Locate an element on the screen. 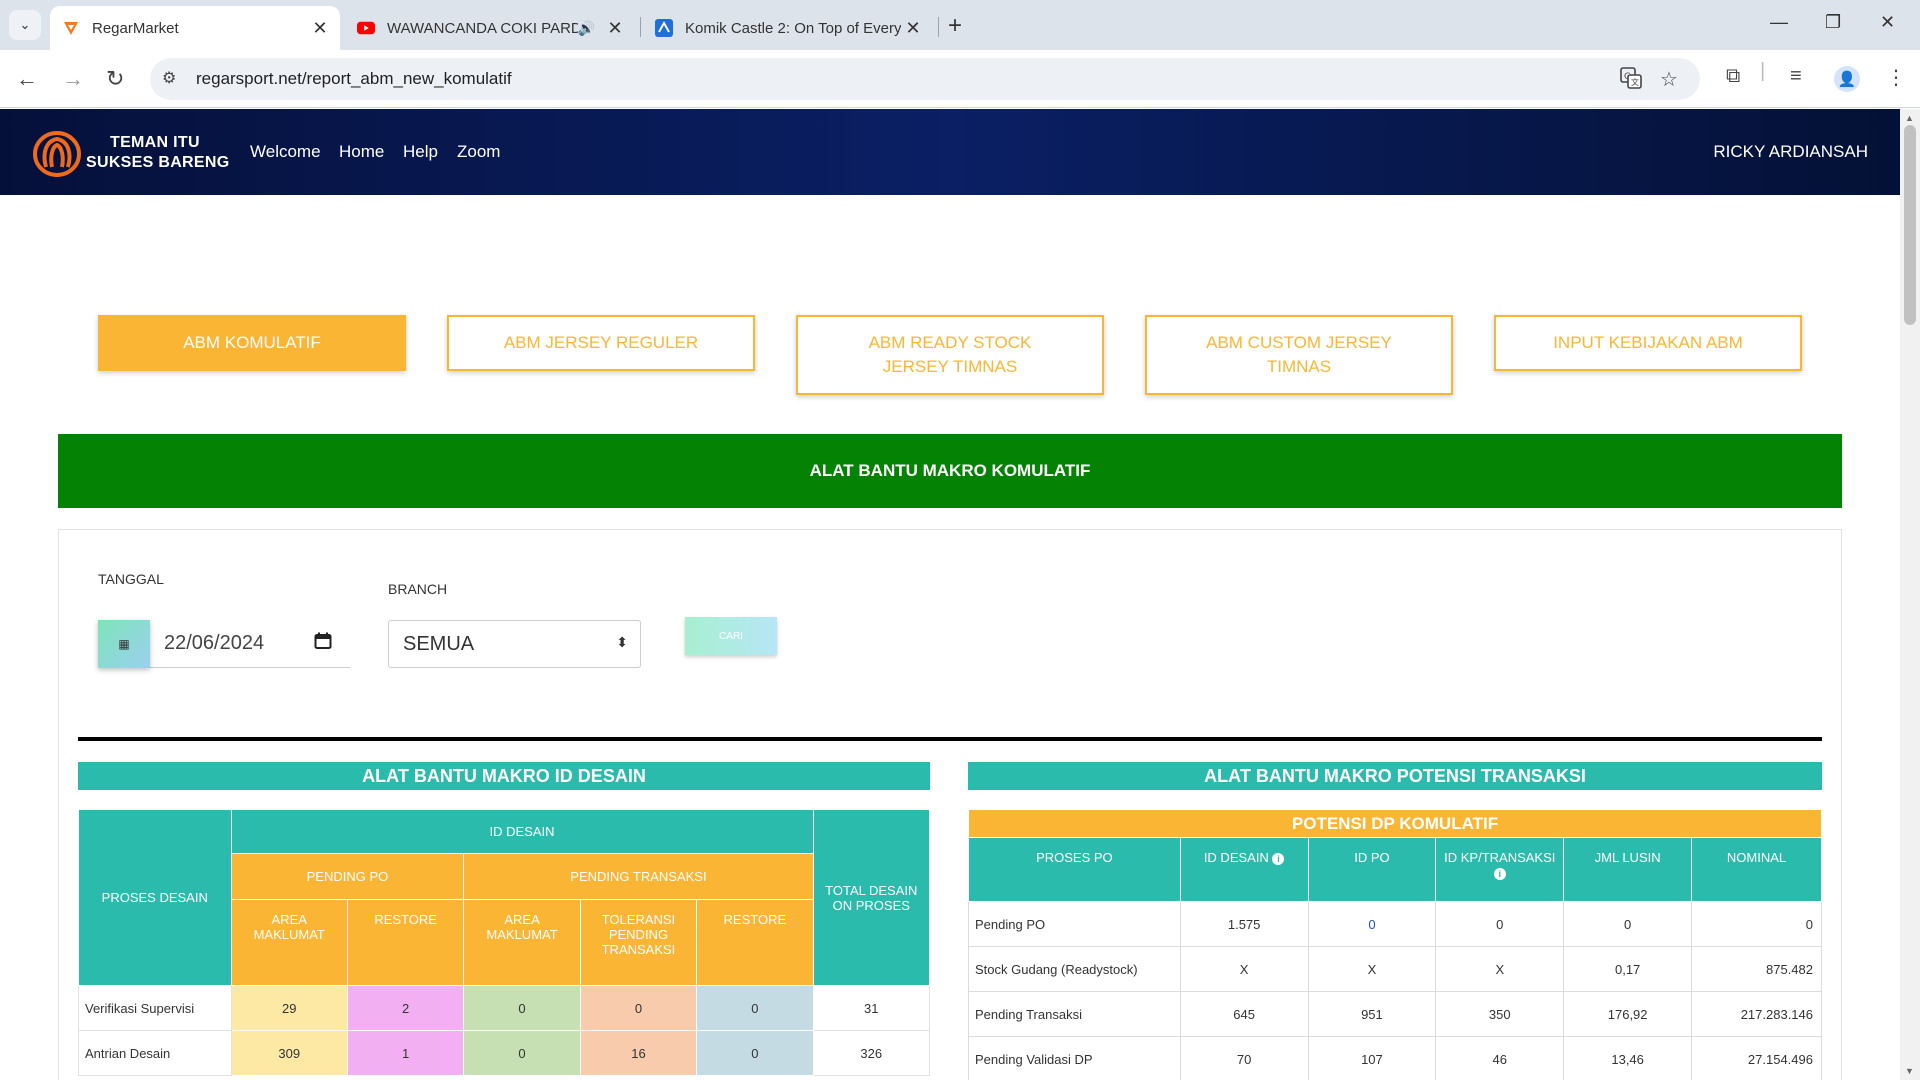 Image resolution: width=1920 pixels, height=1080 pixels. tab-label: TIMNAS is located at coordinates (1299, 366).